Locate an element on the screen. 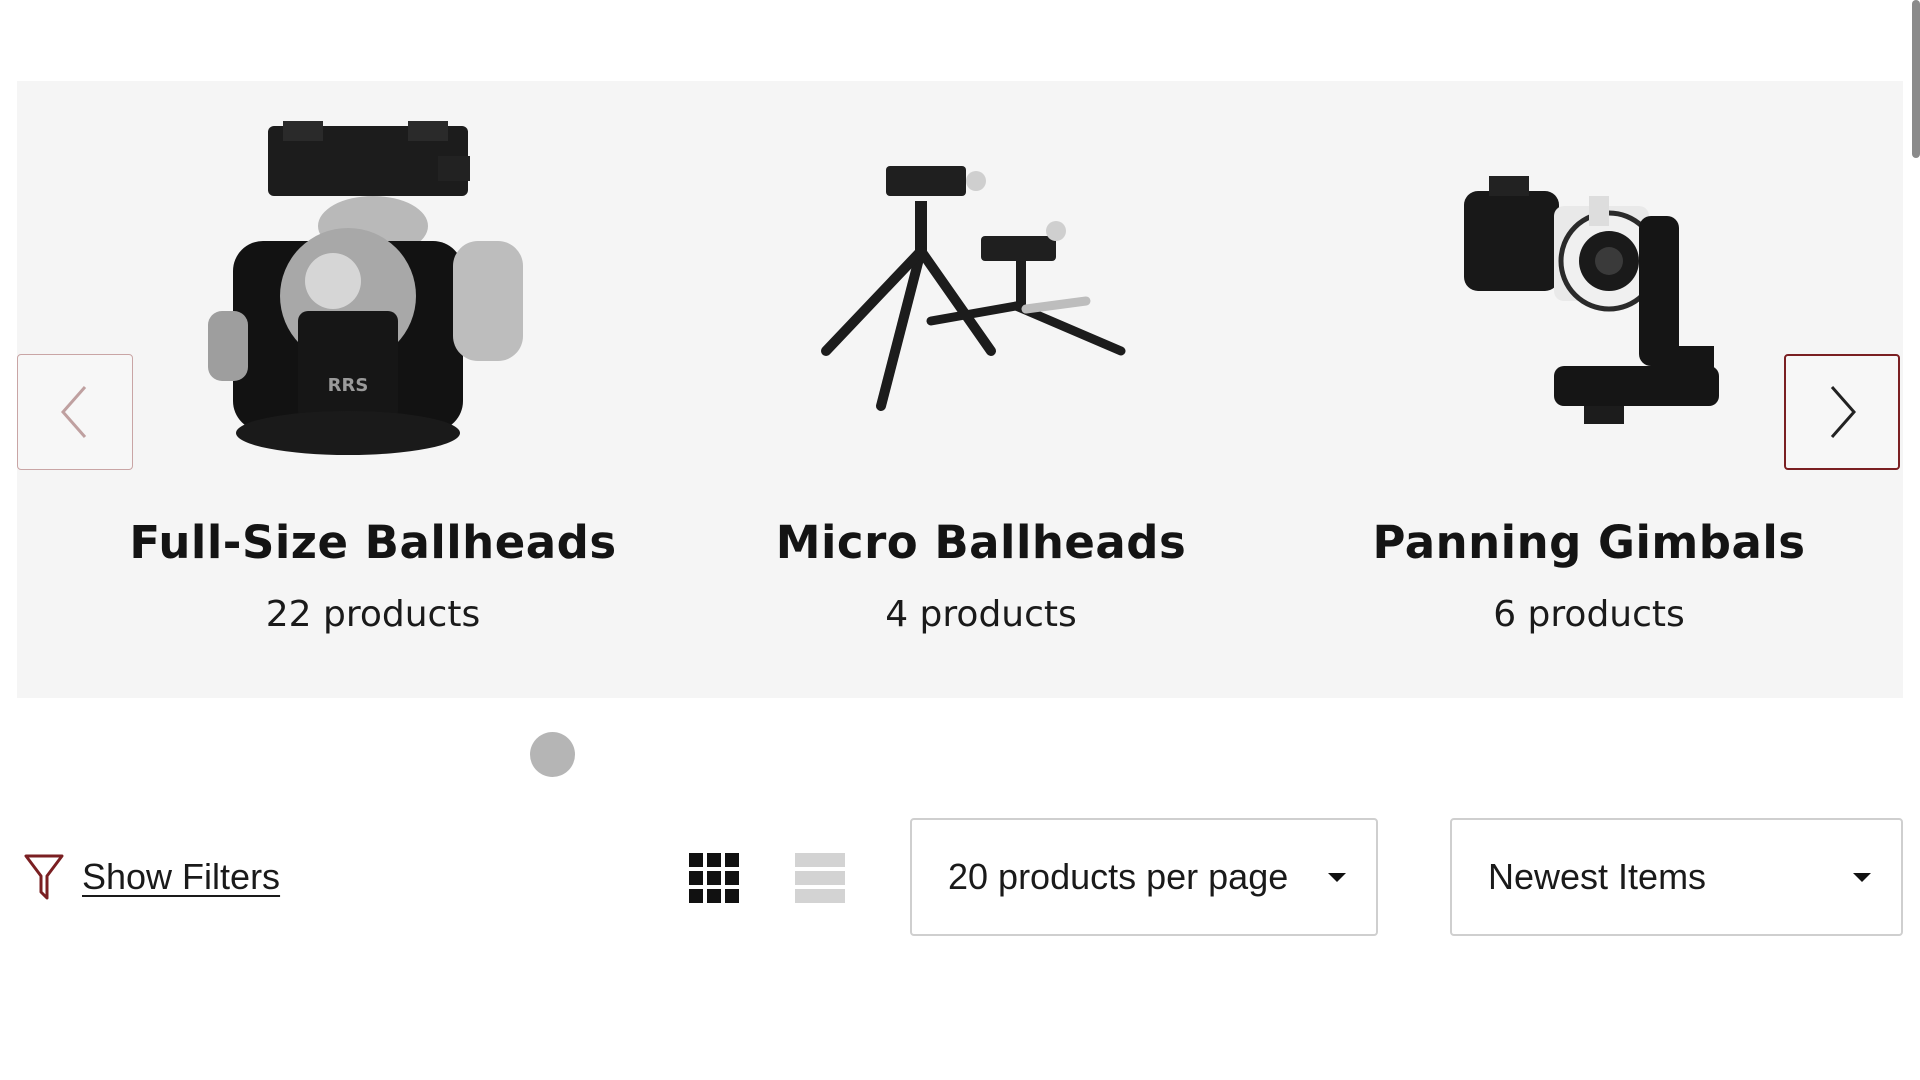 The image size is (1920, 1080). list-view-button is located at coordinates (820, 880).